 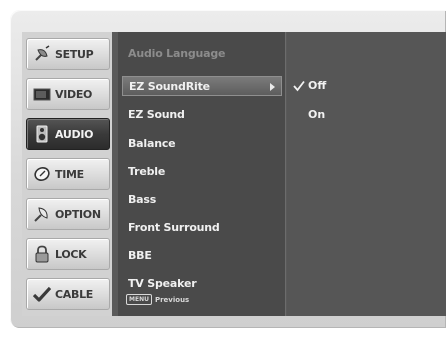 I want to click on tab-setup: SETUP, so click(x=68, y=54).